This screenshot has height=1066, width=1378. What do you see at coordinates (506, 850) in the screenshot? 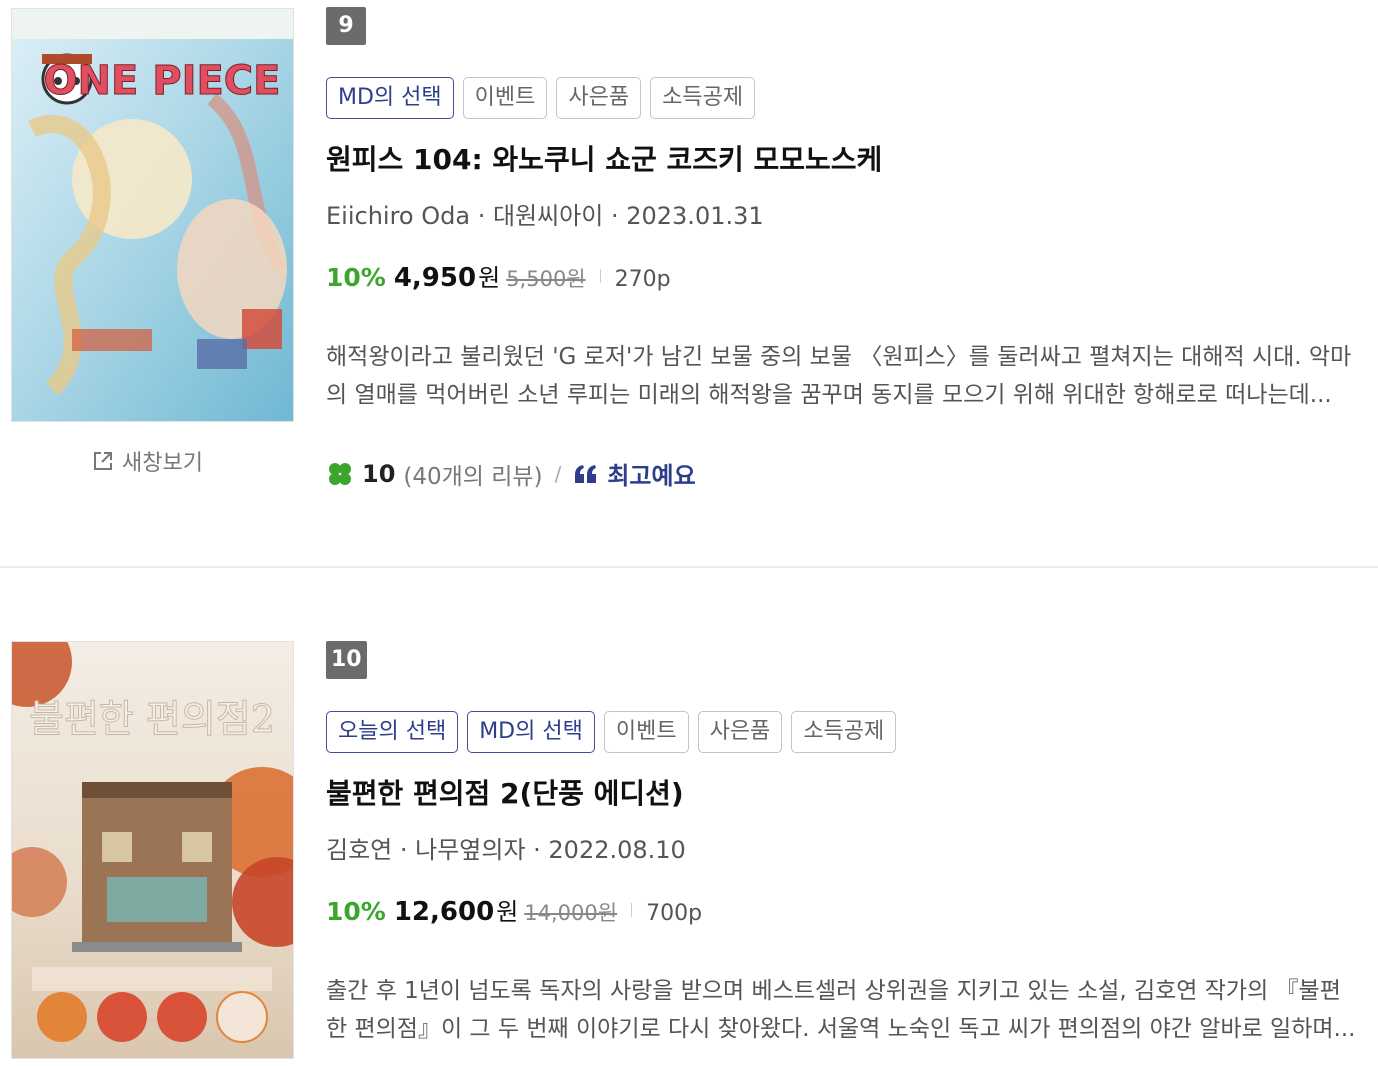
I see `book-meta: 김호연 · 나무옆의자 · 2022.08.10` at bounding box center [506, 850].